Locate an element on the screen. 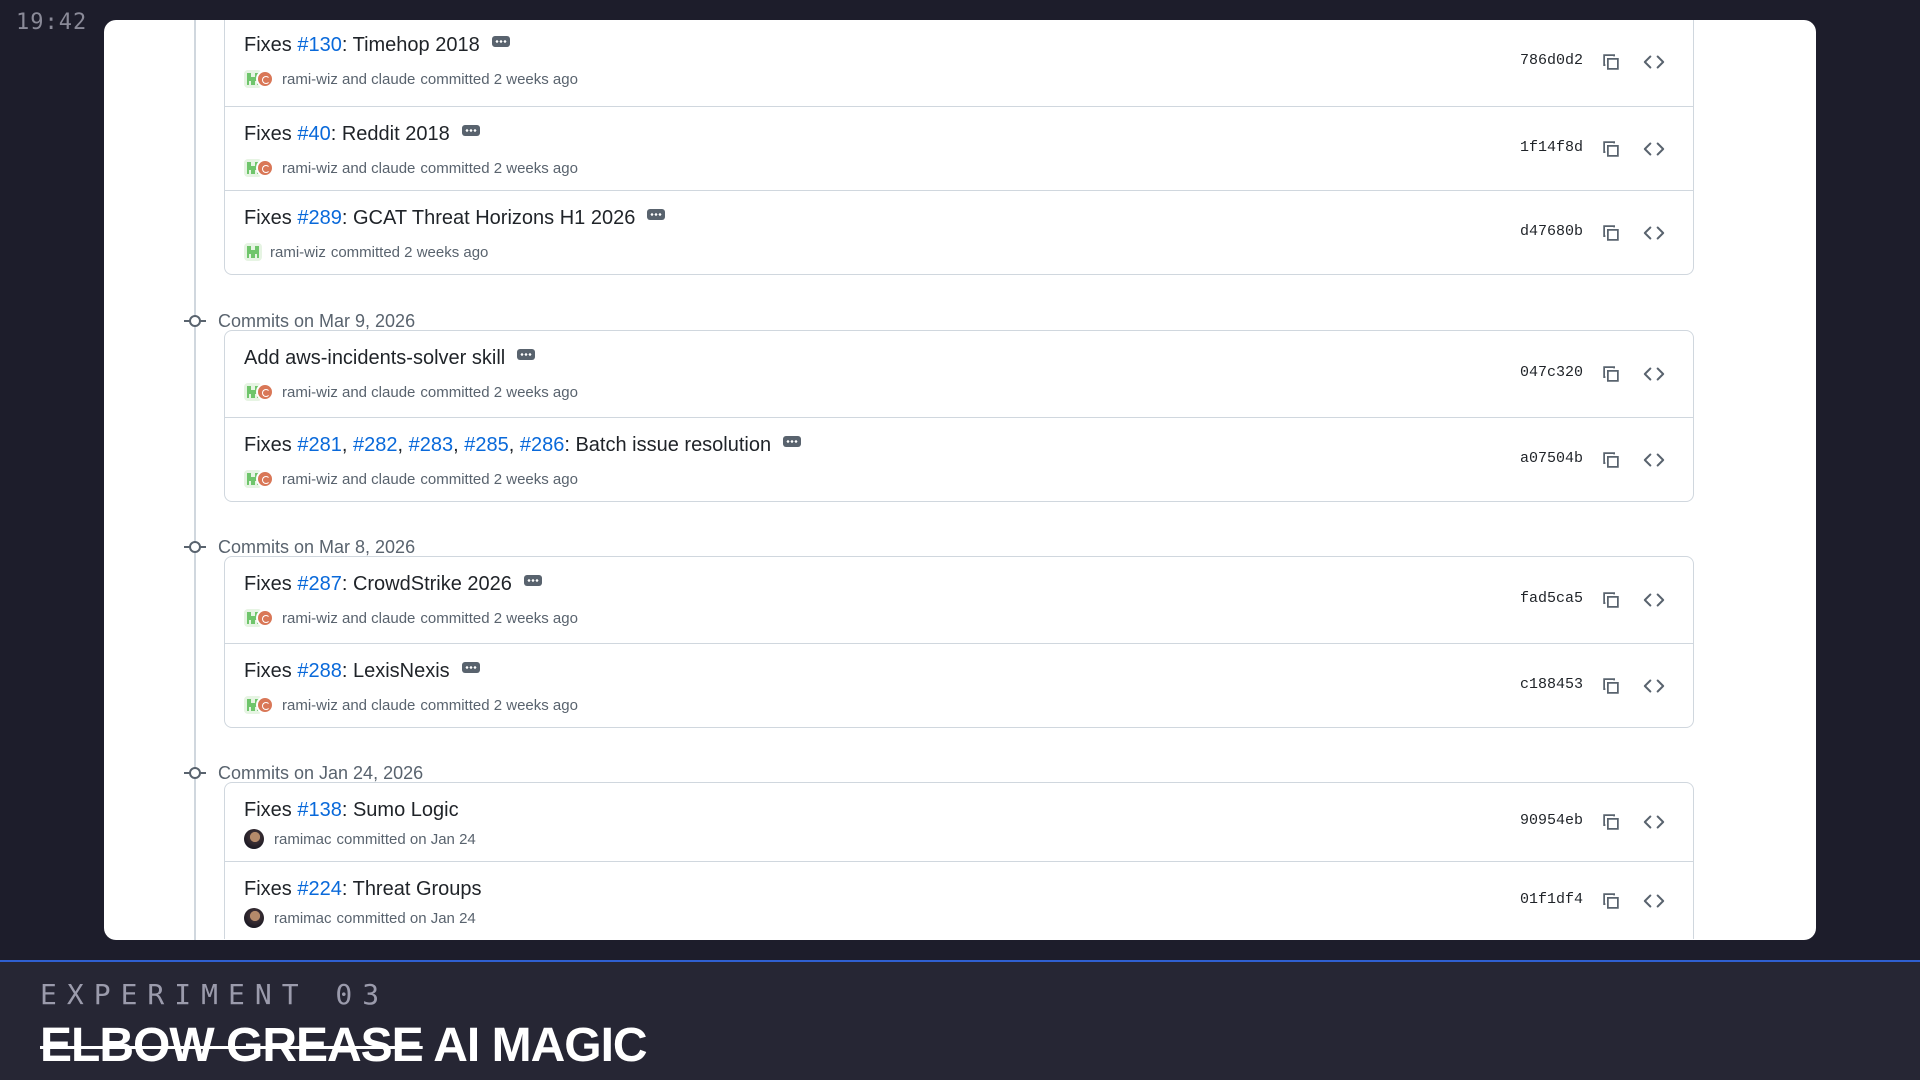  commit-sha-link: d47680b is located at coordinates (1551, 231).